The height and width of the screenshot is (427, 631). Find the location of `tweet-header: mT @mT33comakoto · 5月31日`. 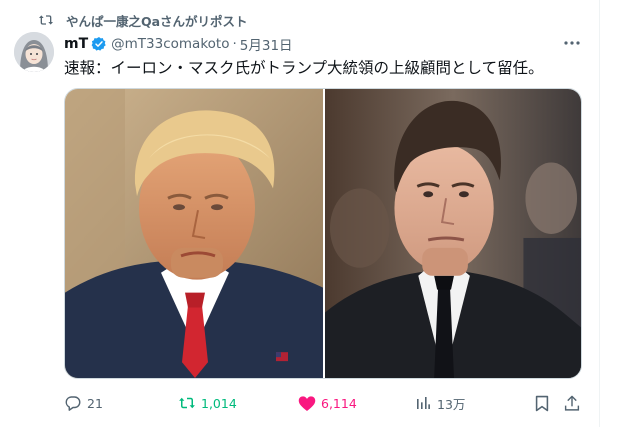

tweet-header: mT @mT33comakoto · 5月31日 is located at coordinates (178, 44).